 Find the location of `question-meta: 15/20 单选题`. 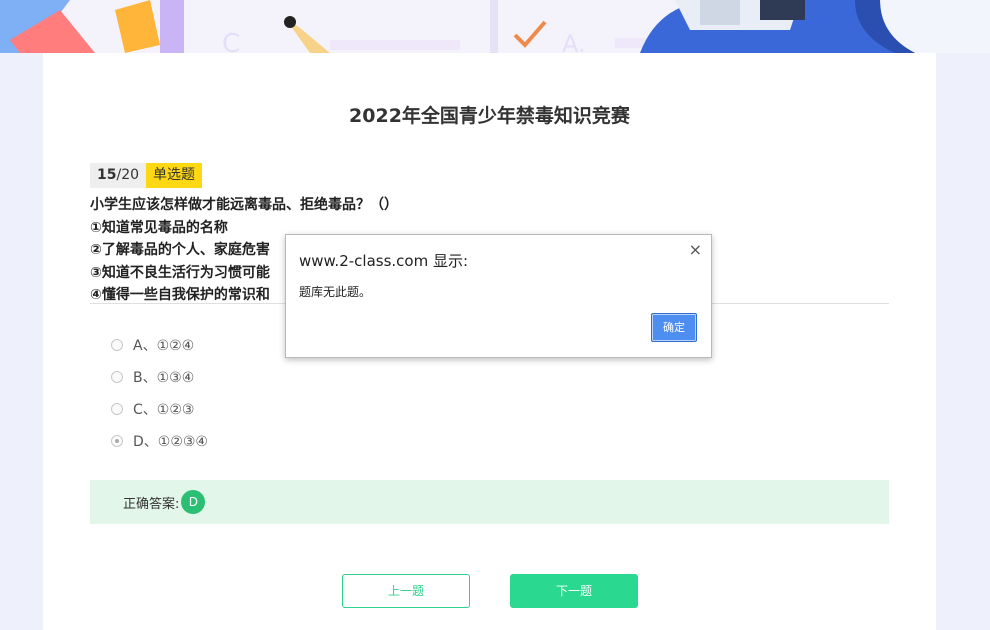

question-meta: 15/20 单选题 is located at coordinates (146, 175).